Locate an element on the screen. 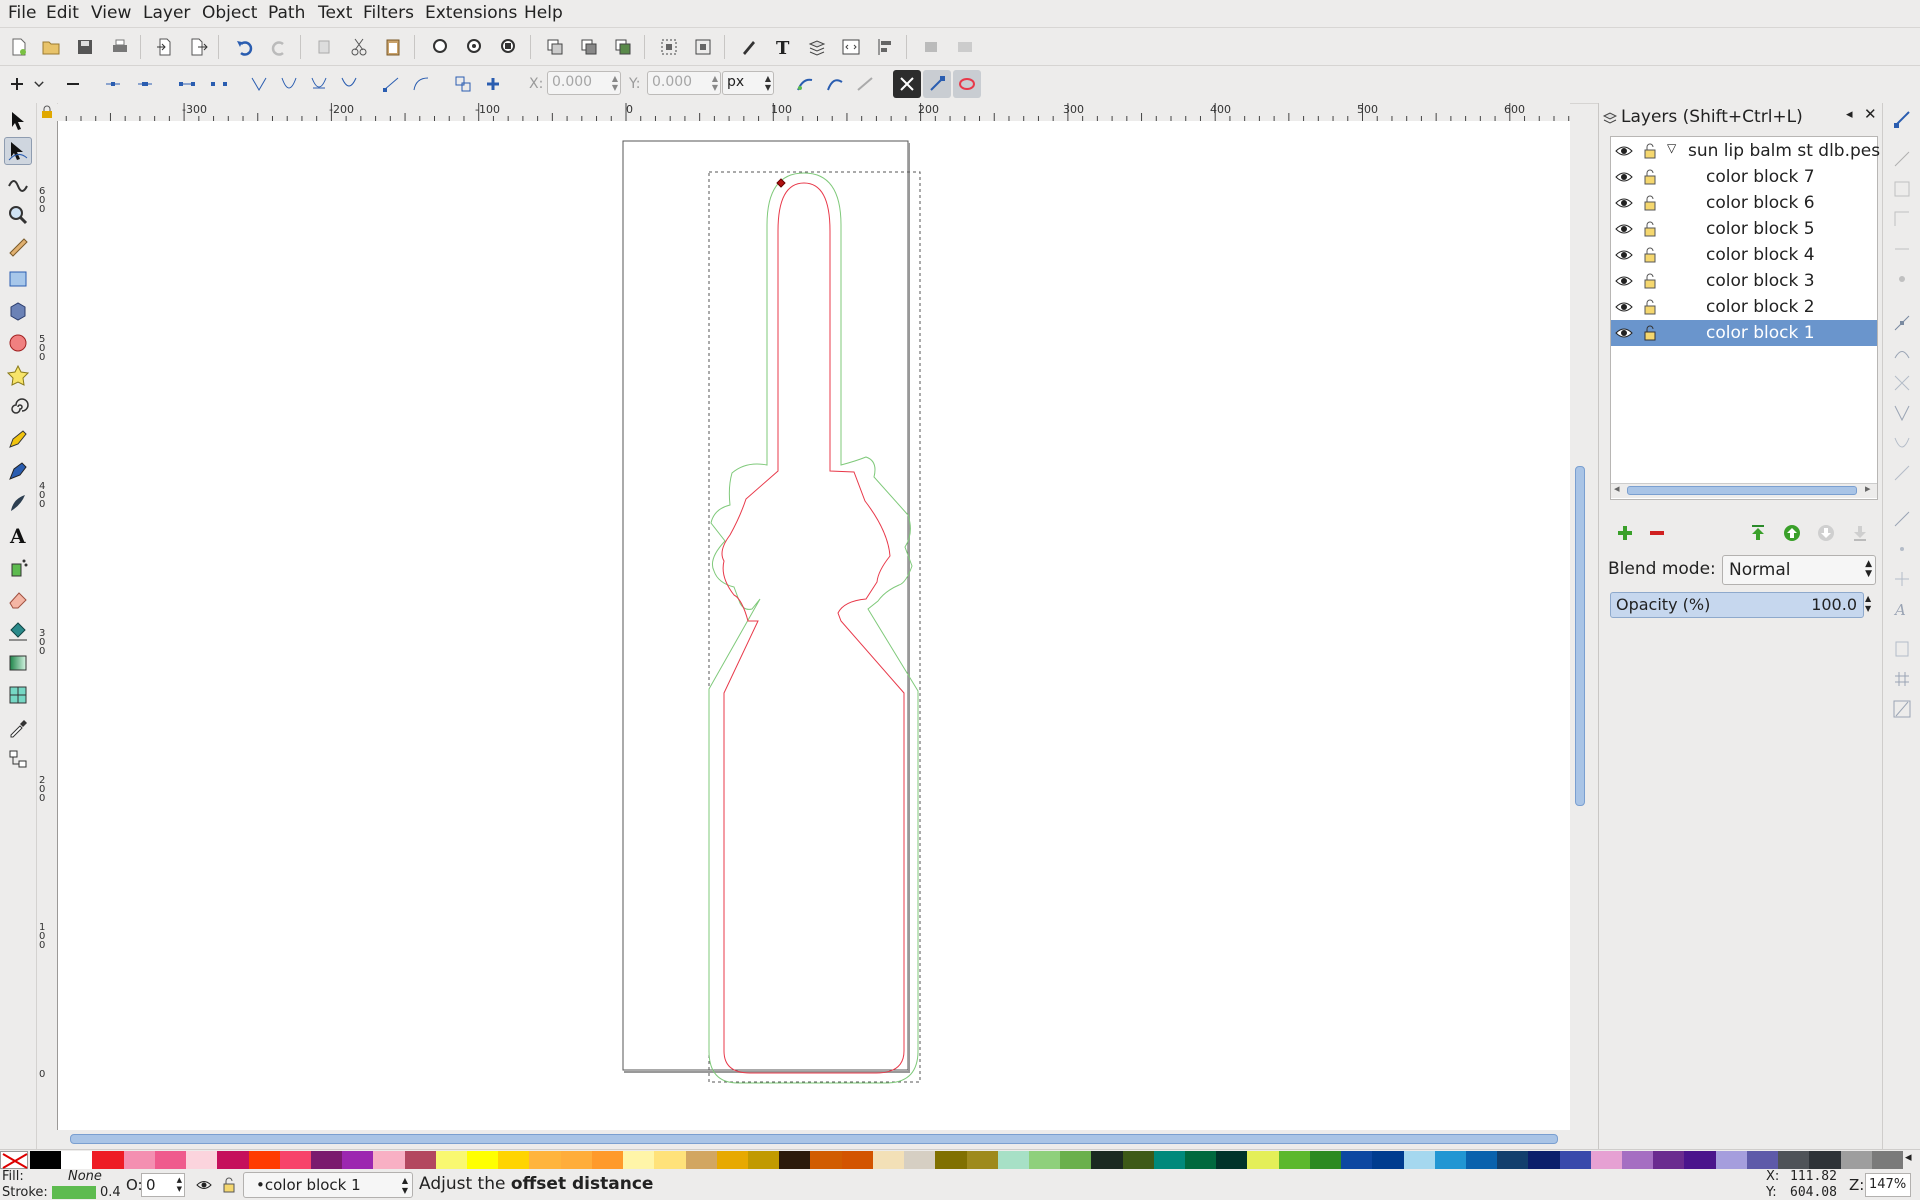 The image size is (1920, 1200). connector-tool-icon is located at coordinates (18, 759).